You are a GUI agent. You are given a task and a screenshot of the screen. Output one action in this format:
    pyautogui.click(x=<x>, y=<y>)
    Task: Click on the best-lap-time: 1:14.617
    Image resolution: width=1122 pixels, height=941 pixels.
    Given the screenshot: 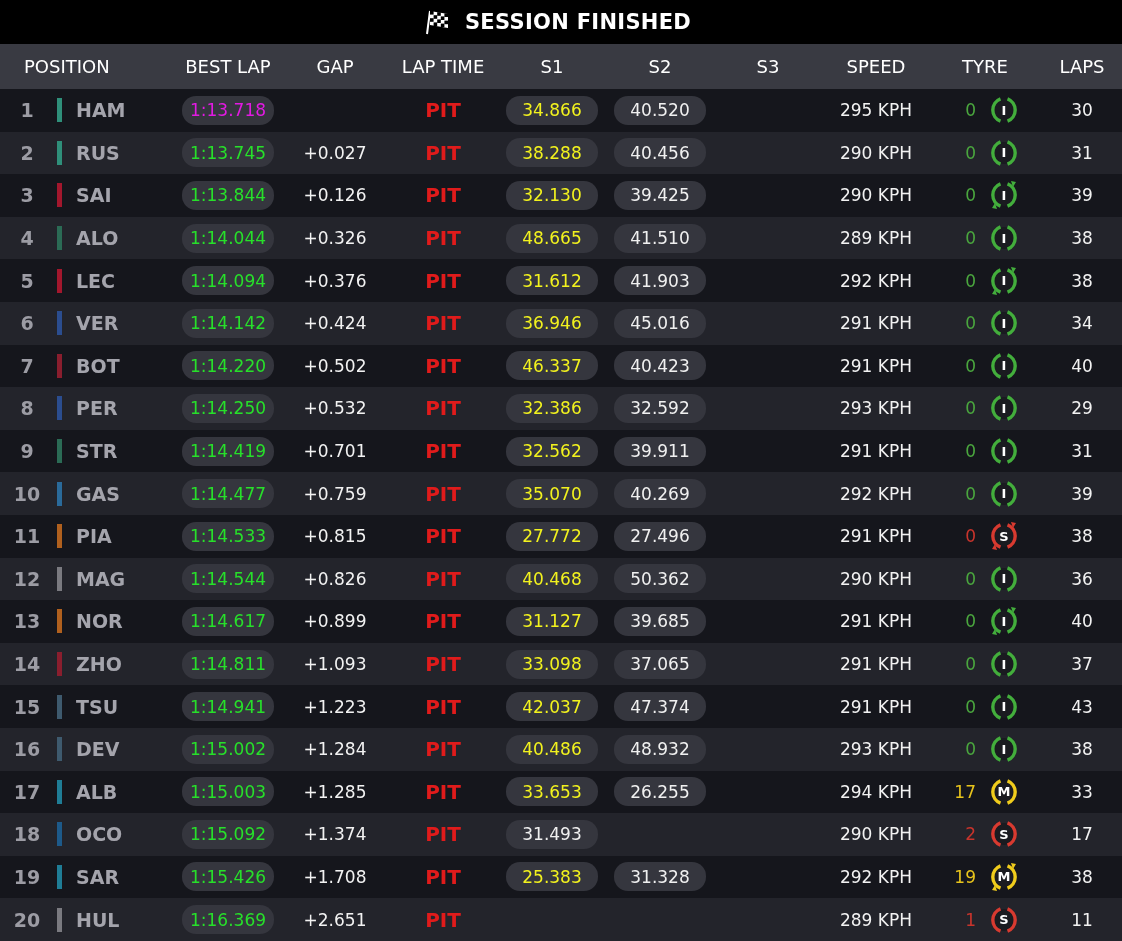 What is the action you would take?
    pyautogui.click(x=228, y=621)
    